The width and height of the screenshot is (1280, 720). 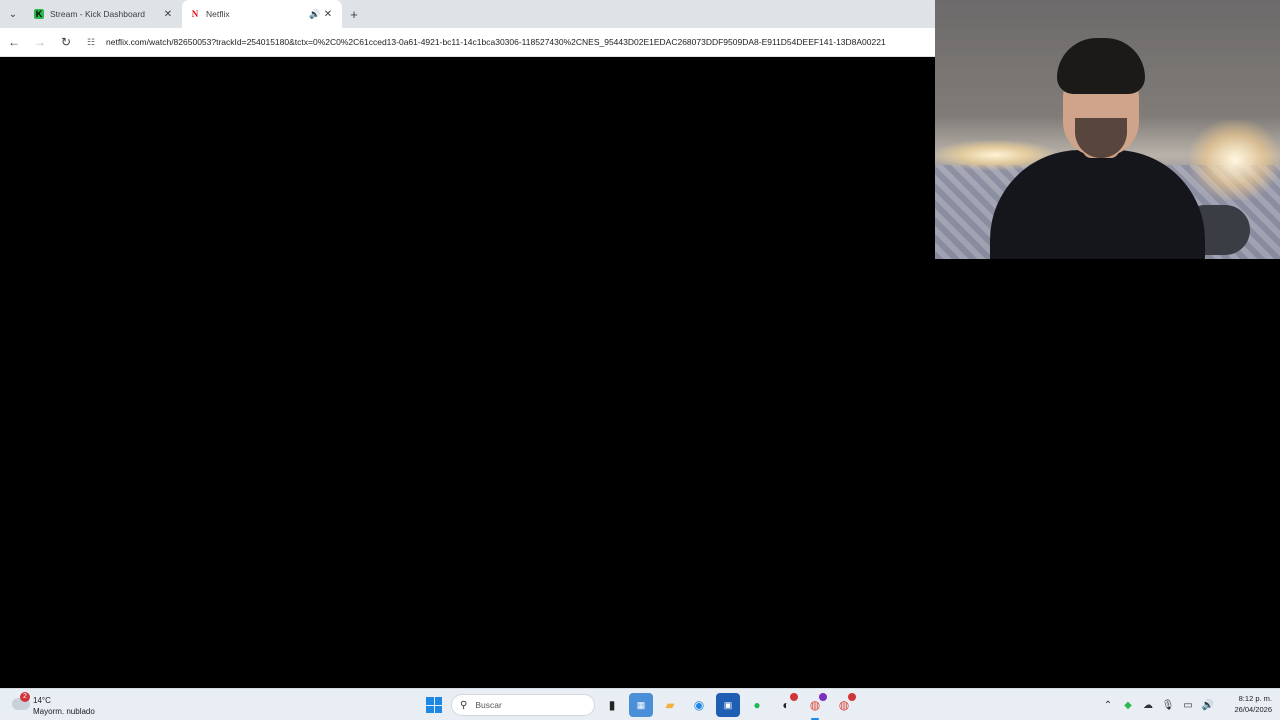 What do you see at coordinates (464, 705) in the screenshot?
I see `search-icon: ⚲` at bounding box center [464, 705].